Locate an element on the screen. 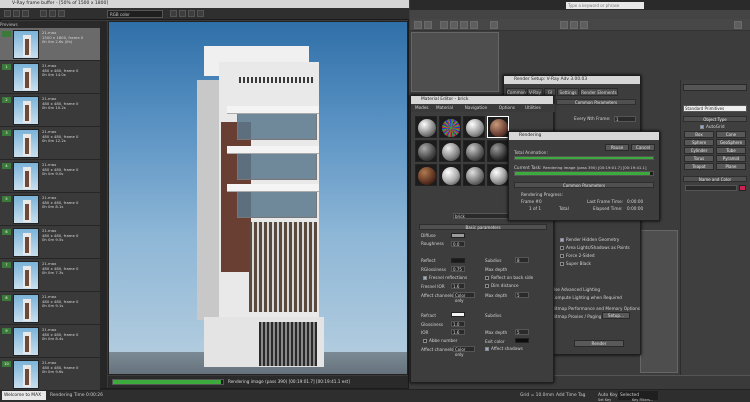  history-item: 4 21.max 480 x 480, frame 0 0h 0m 9.0s is located at coordinates (50, 176).